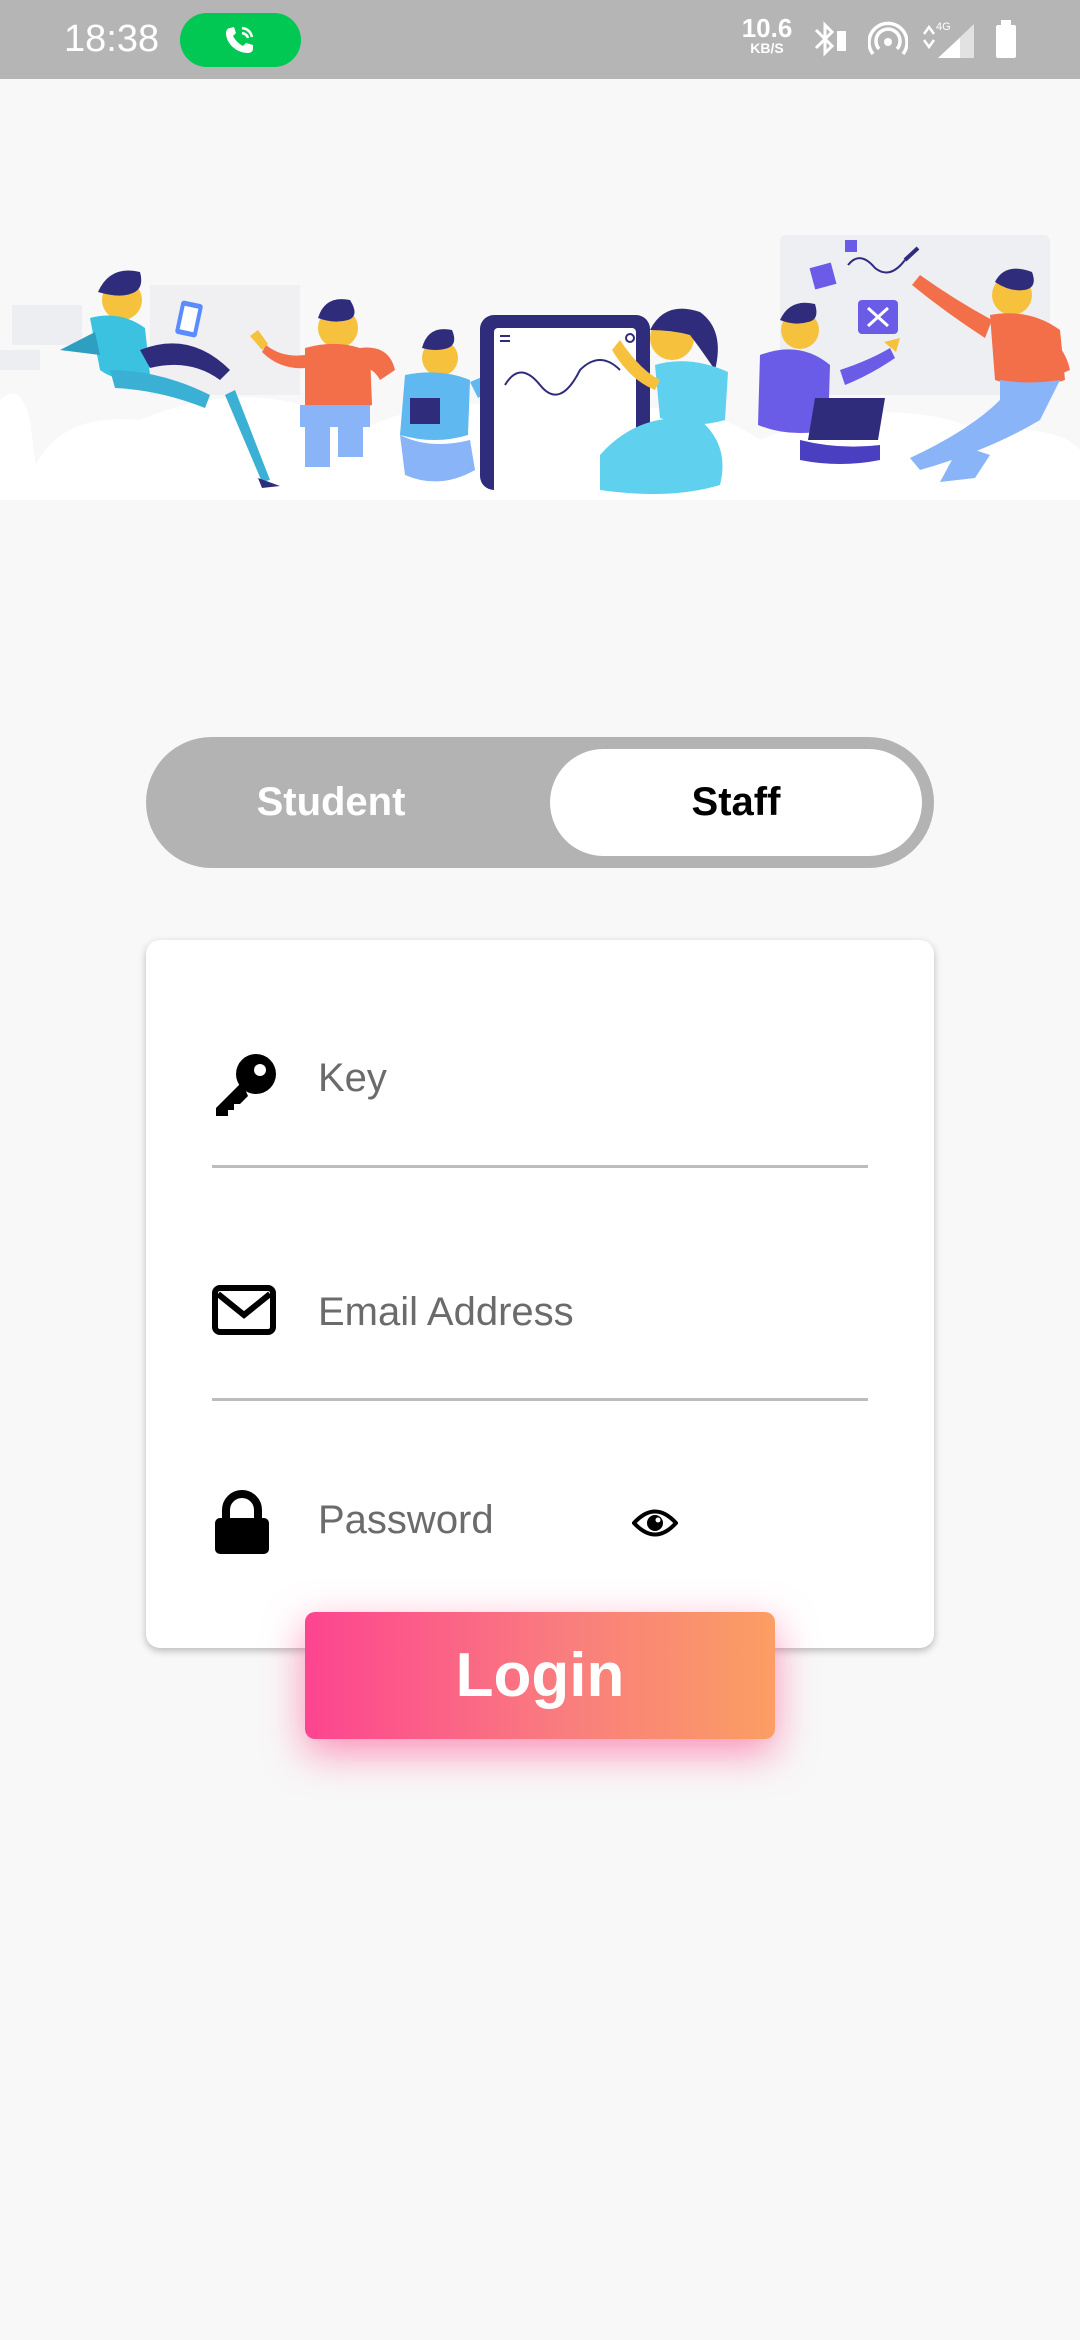 The height and width of the screenshot is (2340, 1080). I want to click on envelope-icon, so click(244, 1310).